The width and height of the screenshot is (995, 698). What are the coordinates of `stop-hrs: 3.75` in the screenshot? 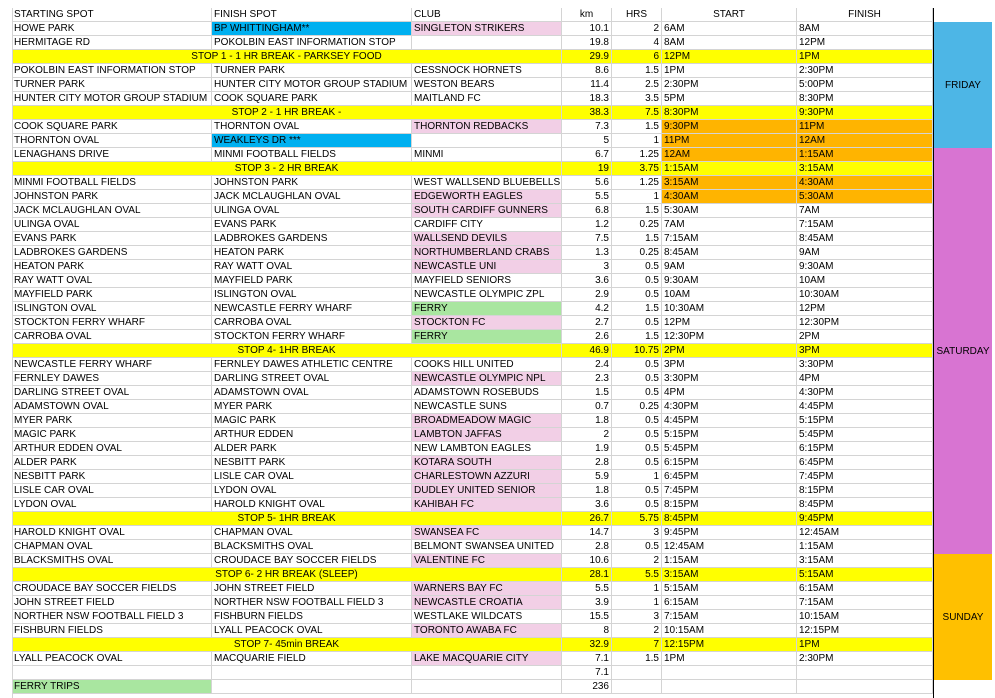 It's located at (637, 169).